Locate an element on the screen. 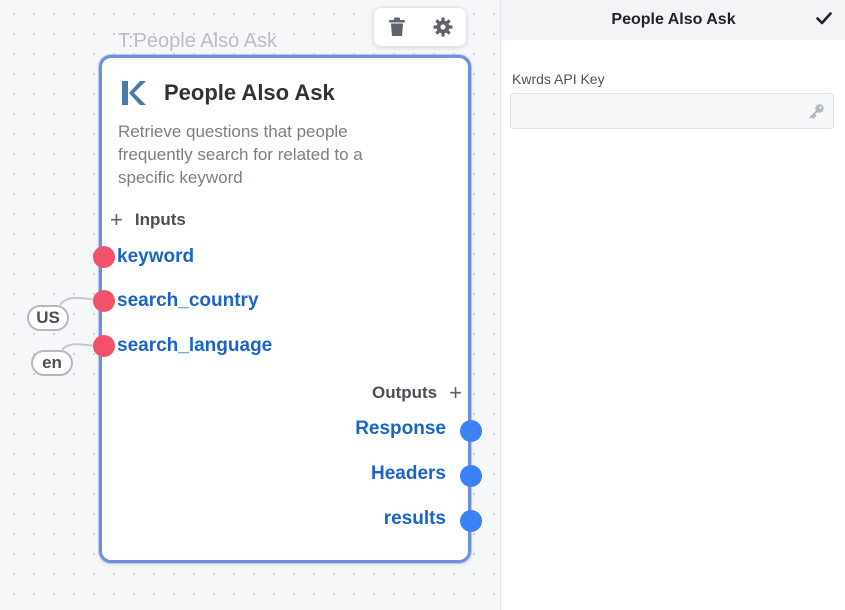 The width and height of the screenshot is (845, 610). node-toolbar is located at coordinates (420, 27).